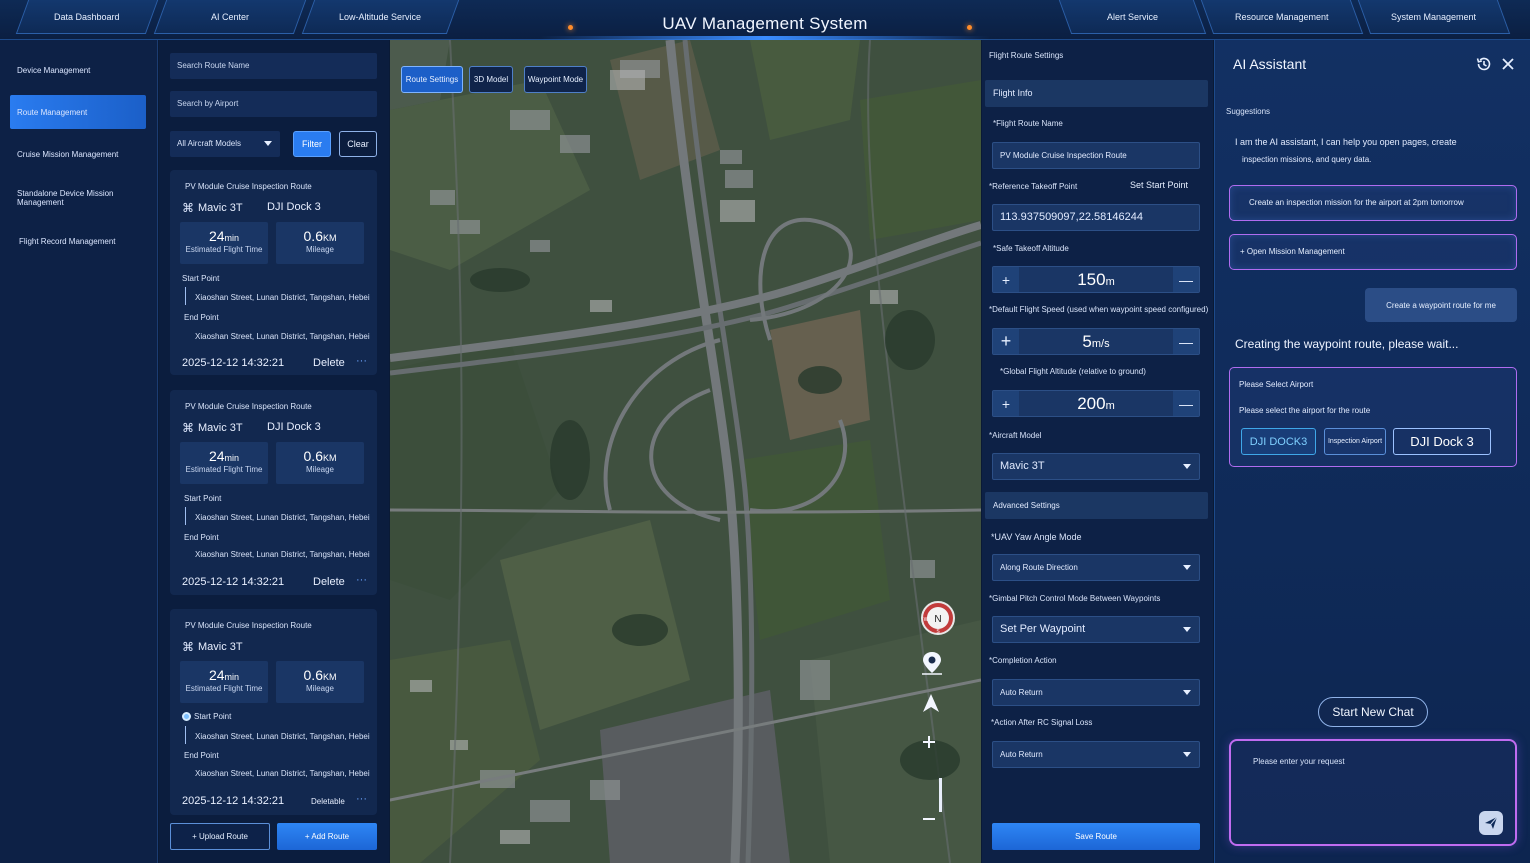 This screenshot has height=863, width=1530. I want to click on sidebar-item-standalone-mission: Standalone Device Mission Management, so click(83, 198).